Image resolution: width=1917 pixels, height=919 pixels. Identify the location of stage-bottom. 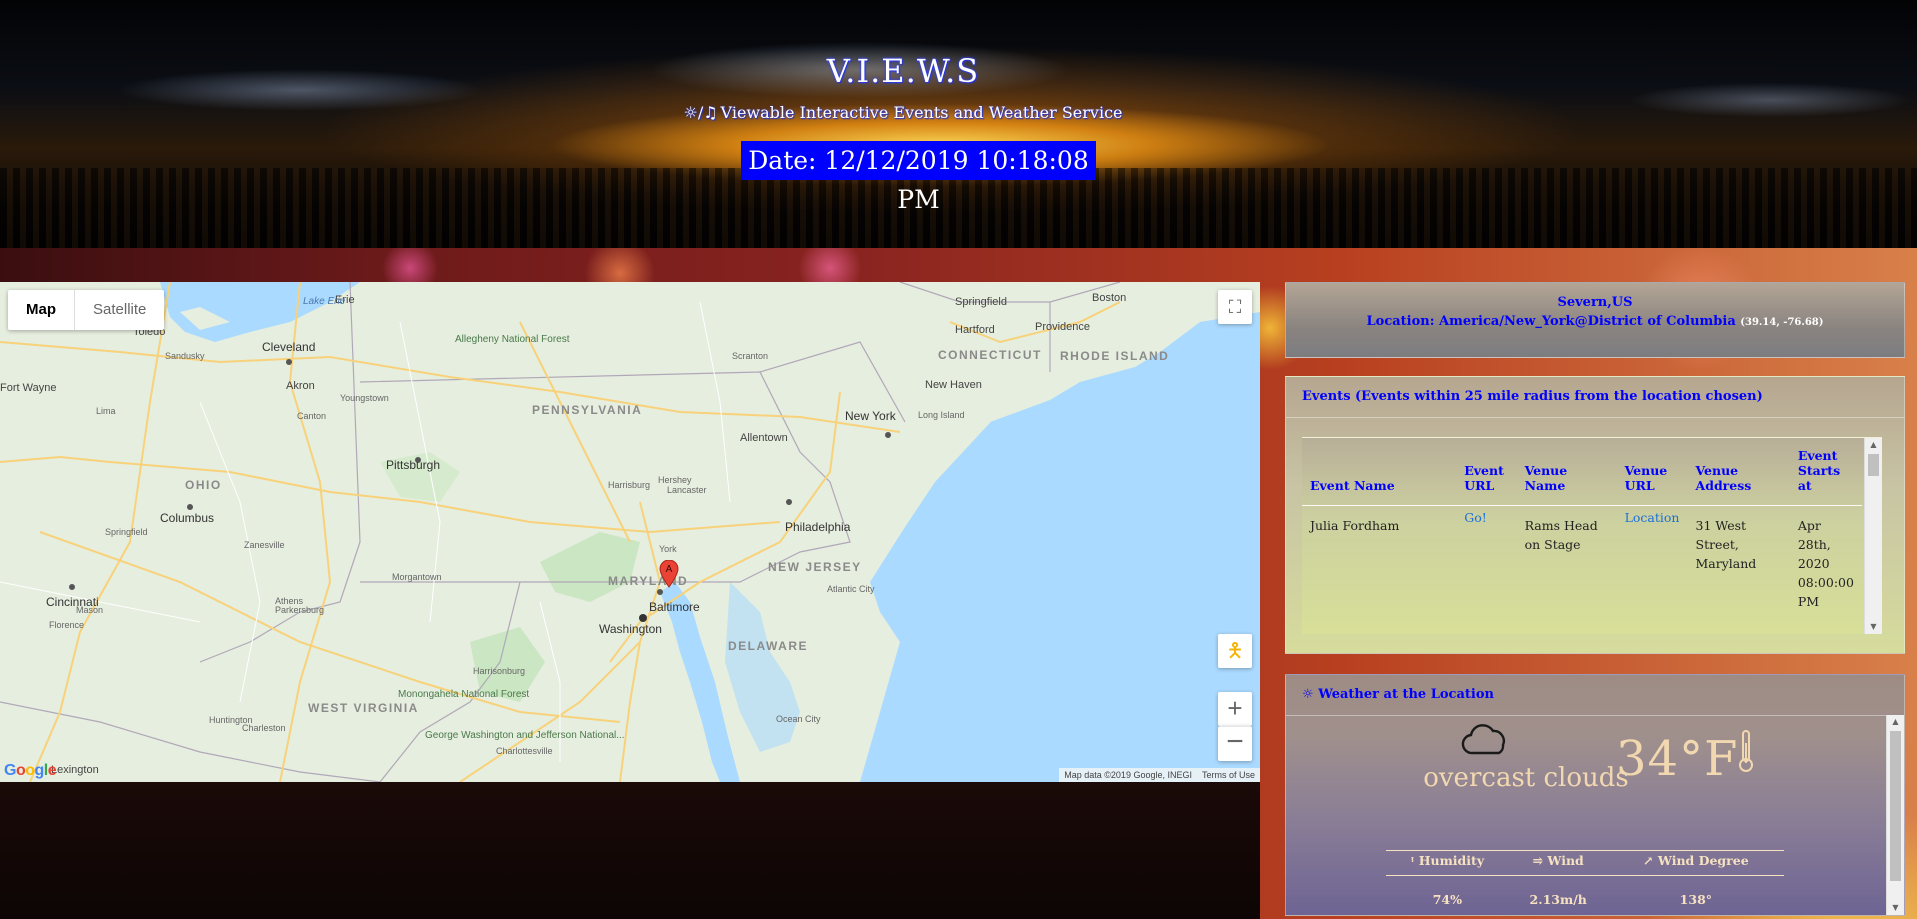
(630, 850).